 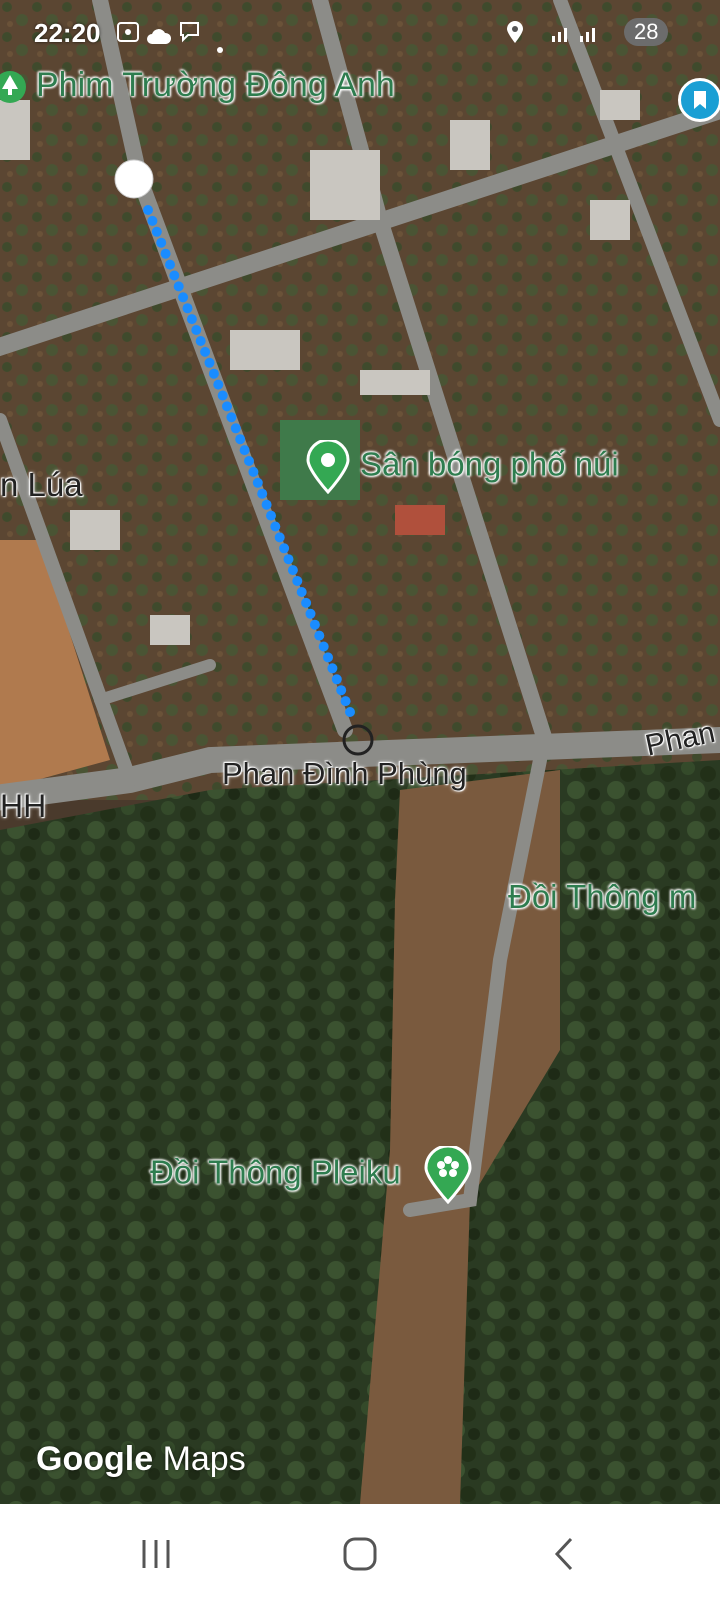 I want to click on back-icon, so click(x=563, y=1554).